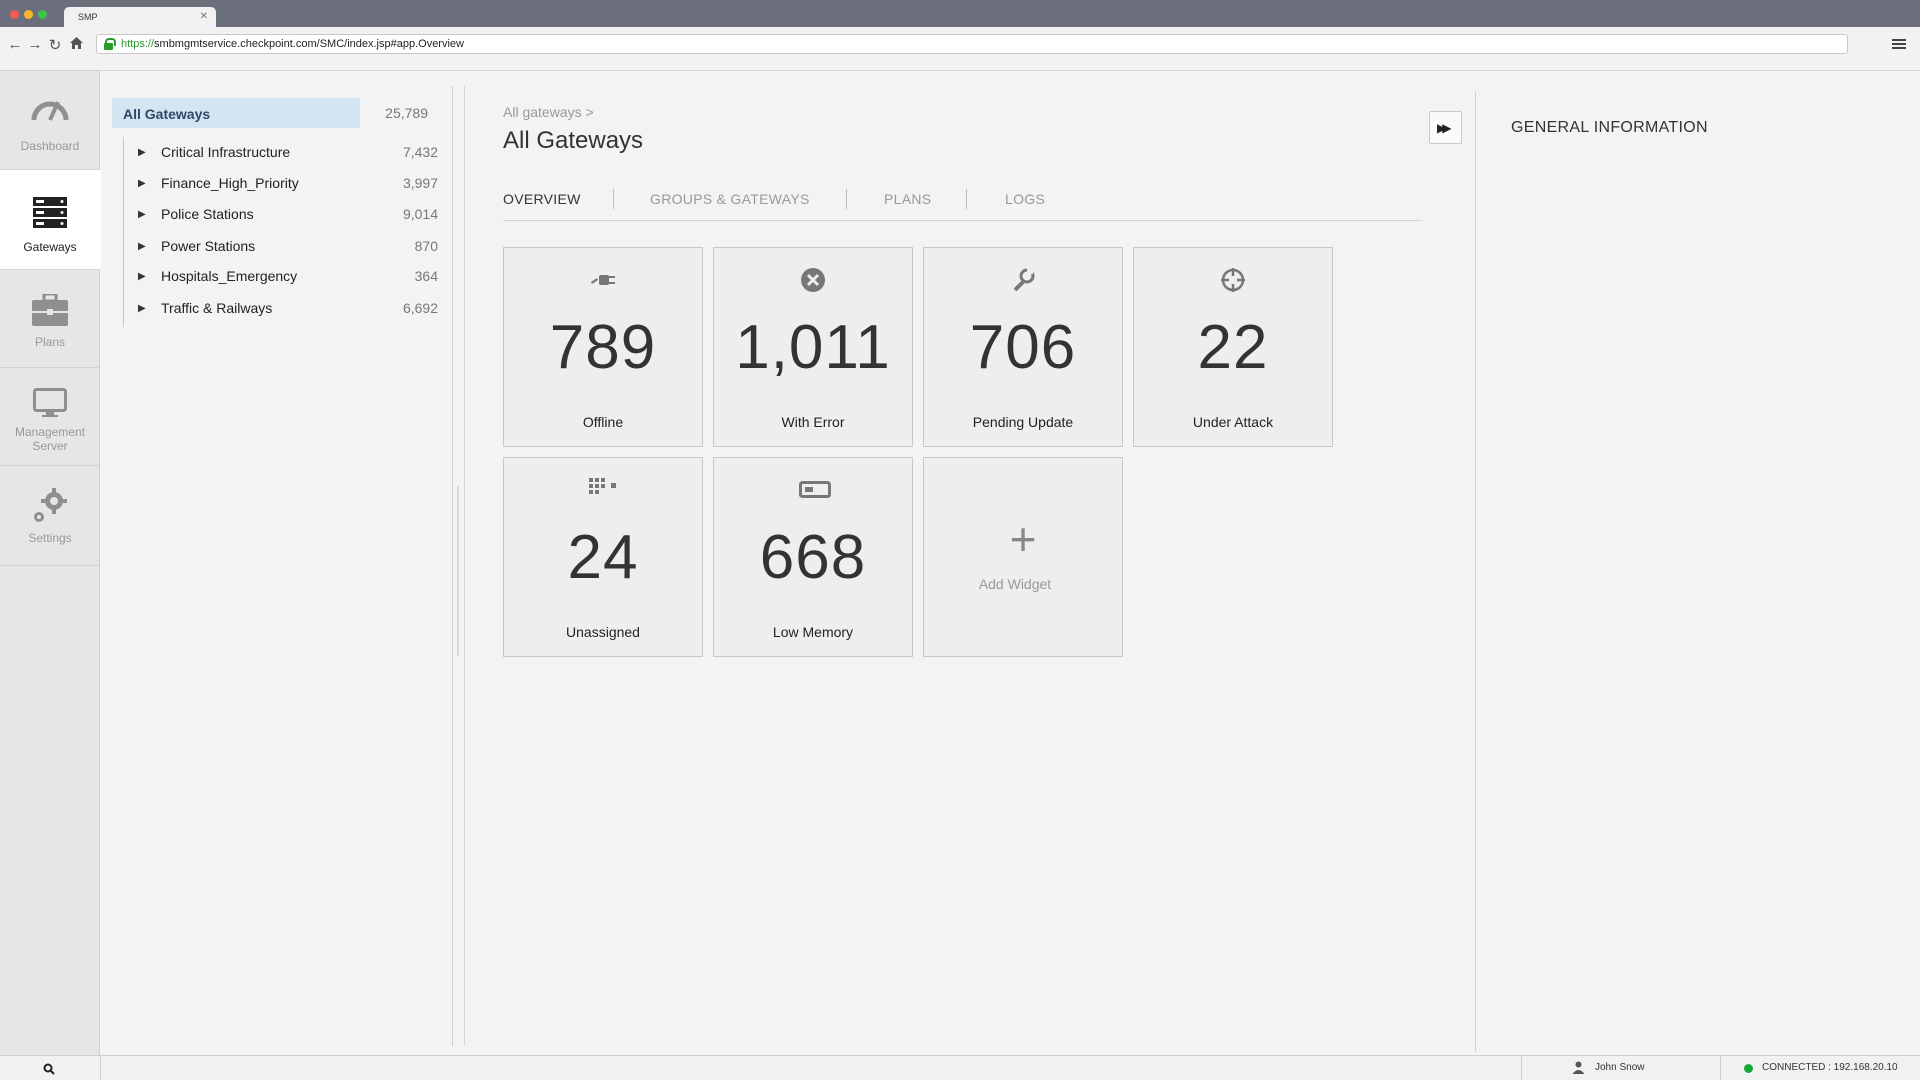 The height and width of the screenshot is (1080, 1920). Describe the element at coordinates (288, 185) in the screenshot. I see `tree-item: ▶ Finance_High_Priority 3,997` at that location.